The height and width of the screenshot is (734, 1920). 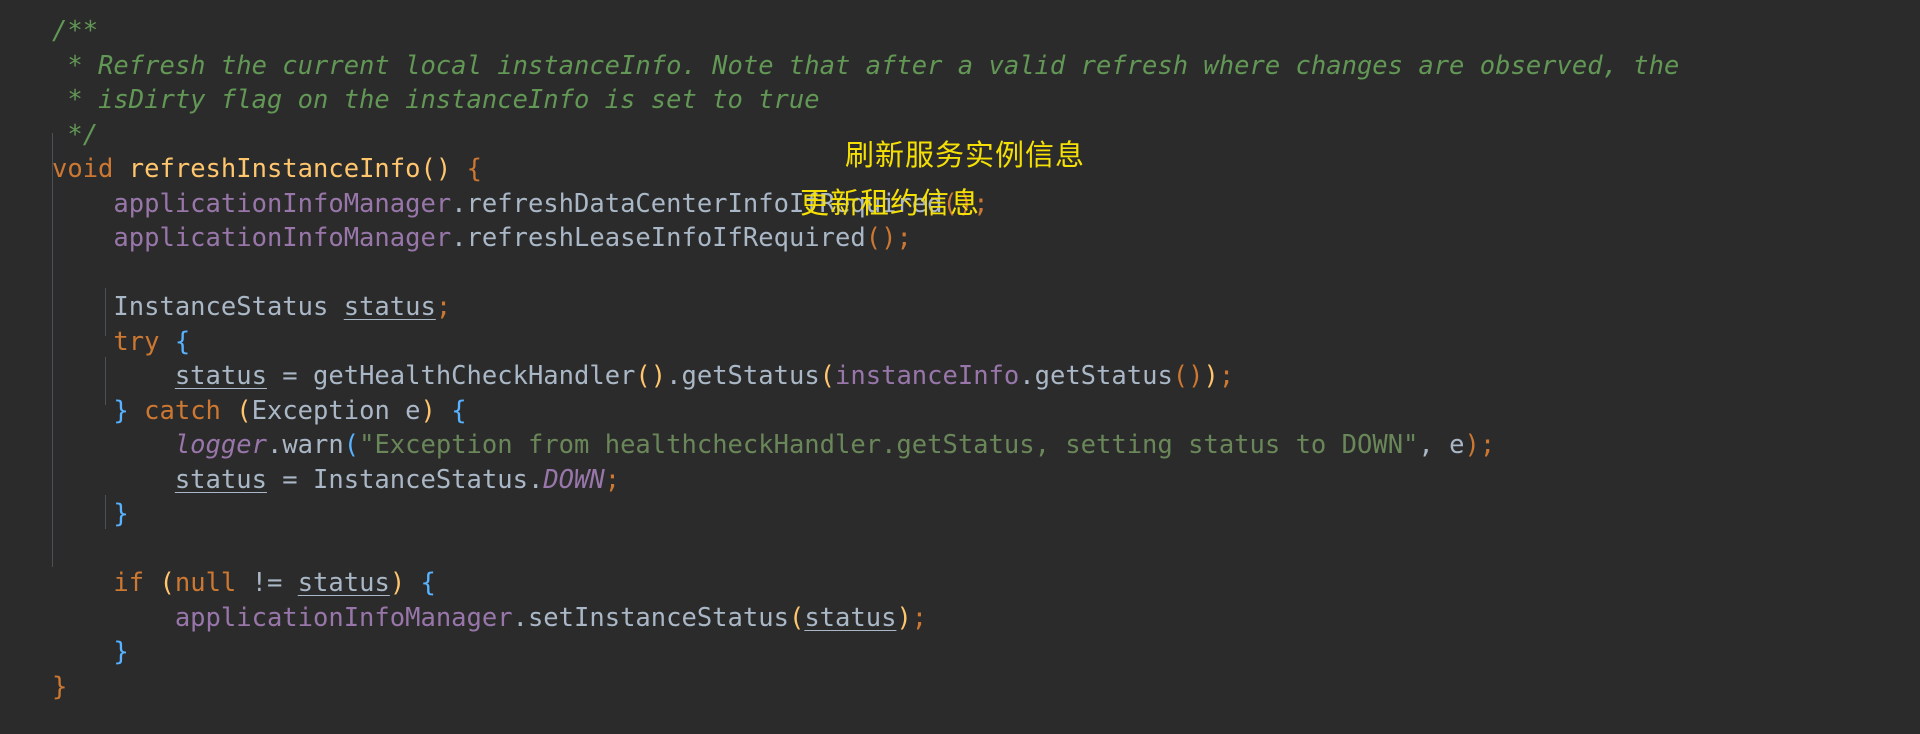 I want to click on field-logger: logger, so click(x=221, y=445).